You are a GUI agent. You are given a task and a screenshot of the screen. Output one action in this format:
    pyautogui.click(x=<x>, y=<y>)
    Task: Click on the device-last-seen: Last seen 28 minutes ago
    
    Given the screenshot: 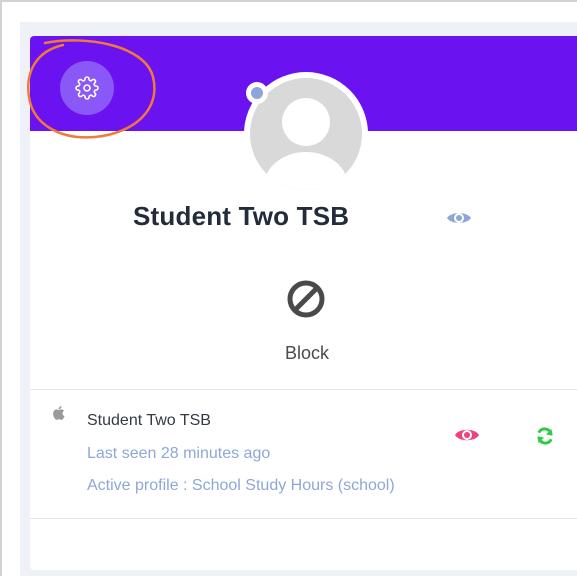 What is the action you would take?
    pyautogui.click(x=179, y=453)
    